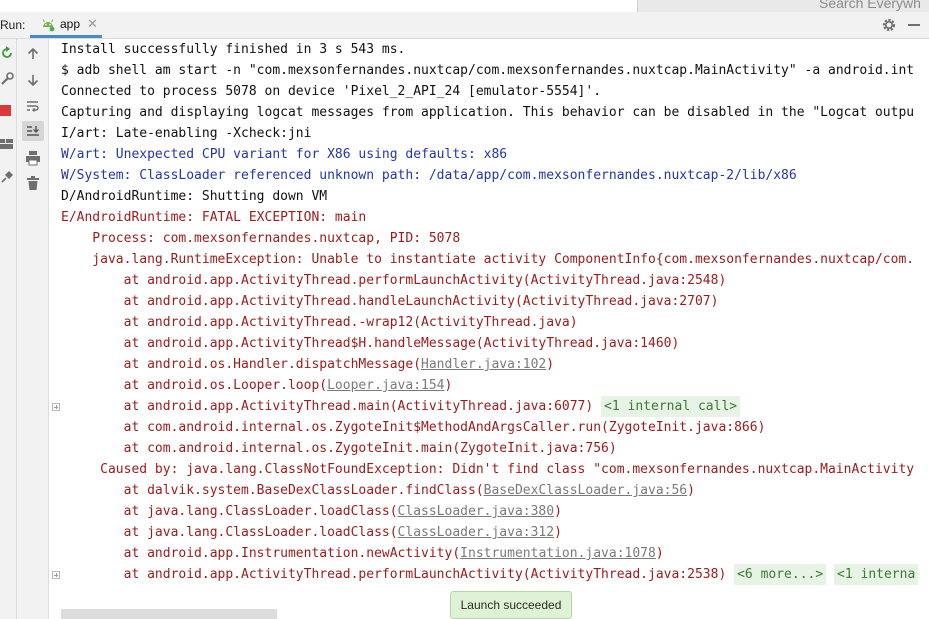 This screenshot has width=929, height=619. I want to click on print-button, so click(33, 158).